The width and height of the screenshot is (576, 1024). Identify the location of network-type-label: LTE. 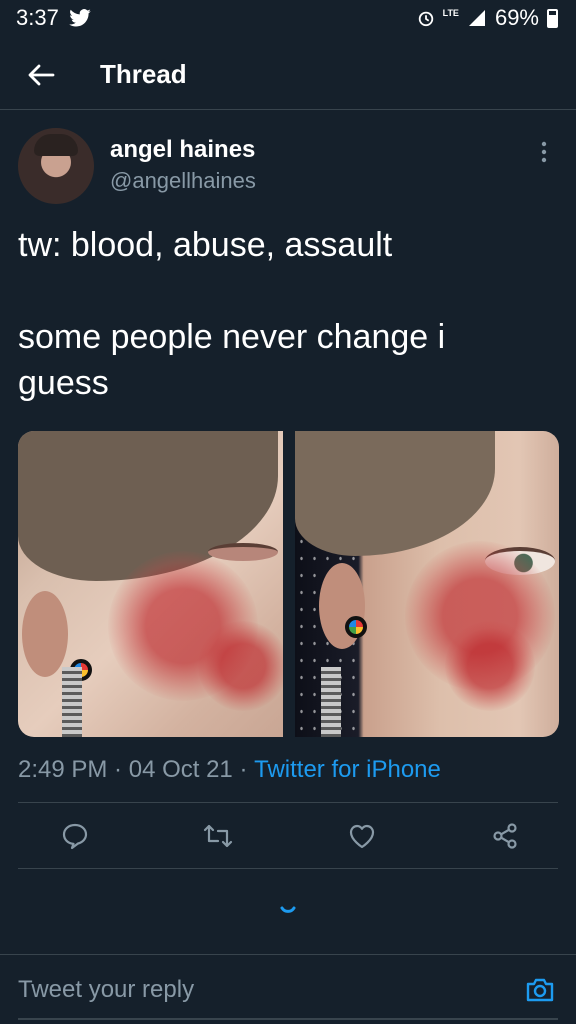
(450, 13).